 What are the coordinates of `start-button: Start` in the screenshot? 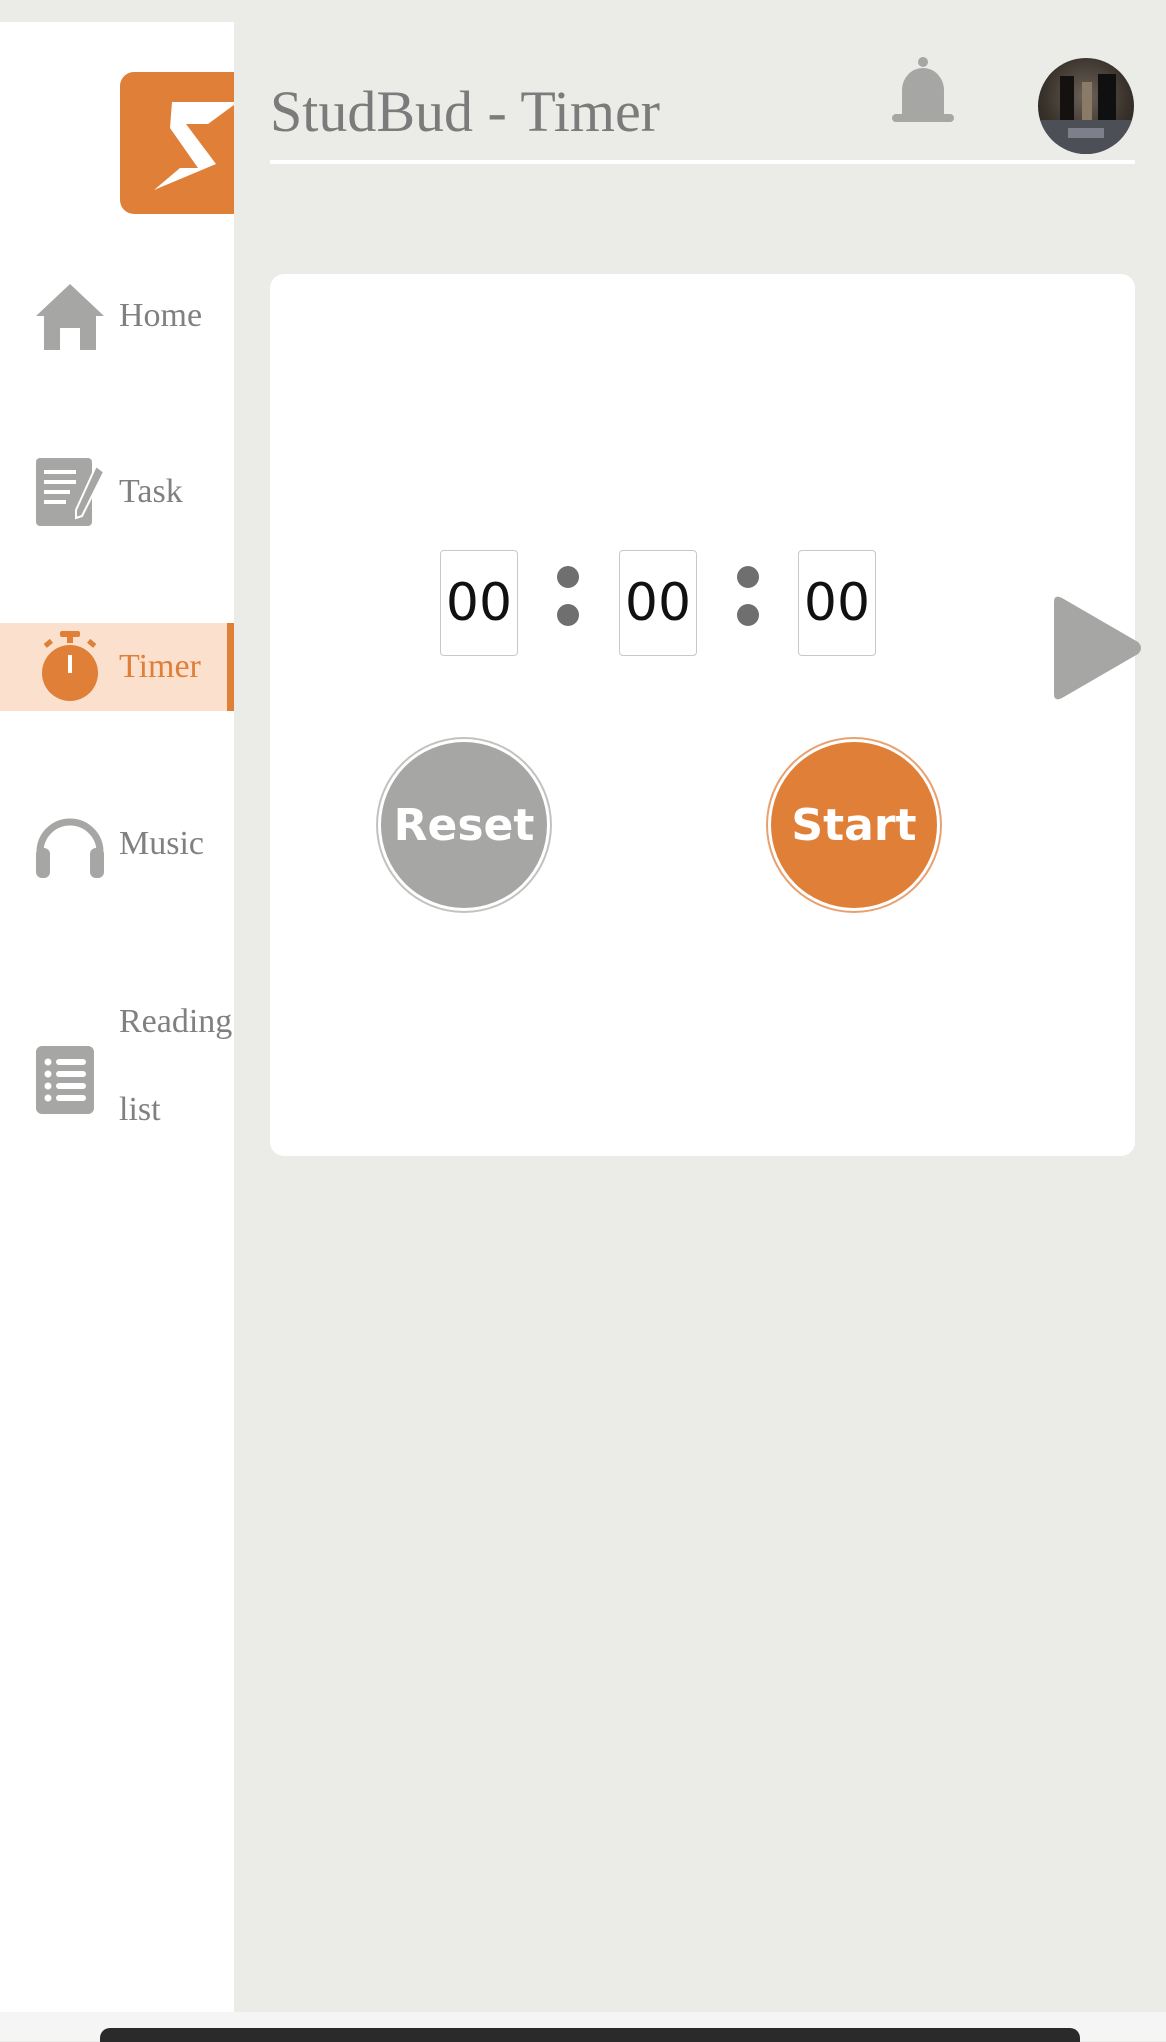 It's located at (854, 825).